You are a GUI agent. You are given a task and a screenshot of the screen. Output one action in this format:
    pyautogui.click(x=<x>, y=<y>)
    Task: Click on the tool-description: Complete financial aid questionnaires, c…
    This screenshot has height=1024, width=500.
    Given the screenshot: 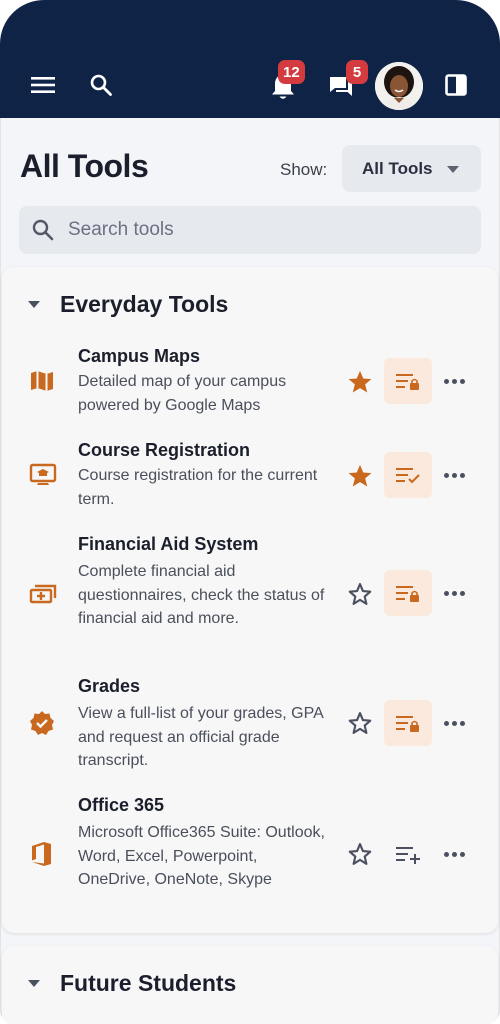 What is the action you would take?
    pyautogui.click(x=201, y=595)
    